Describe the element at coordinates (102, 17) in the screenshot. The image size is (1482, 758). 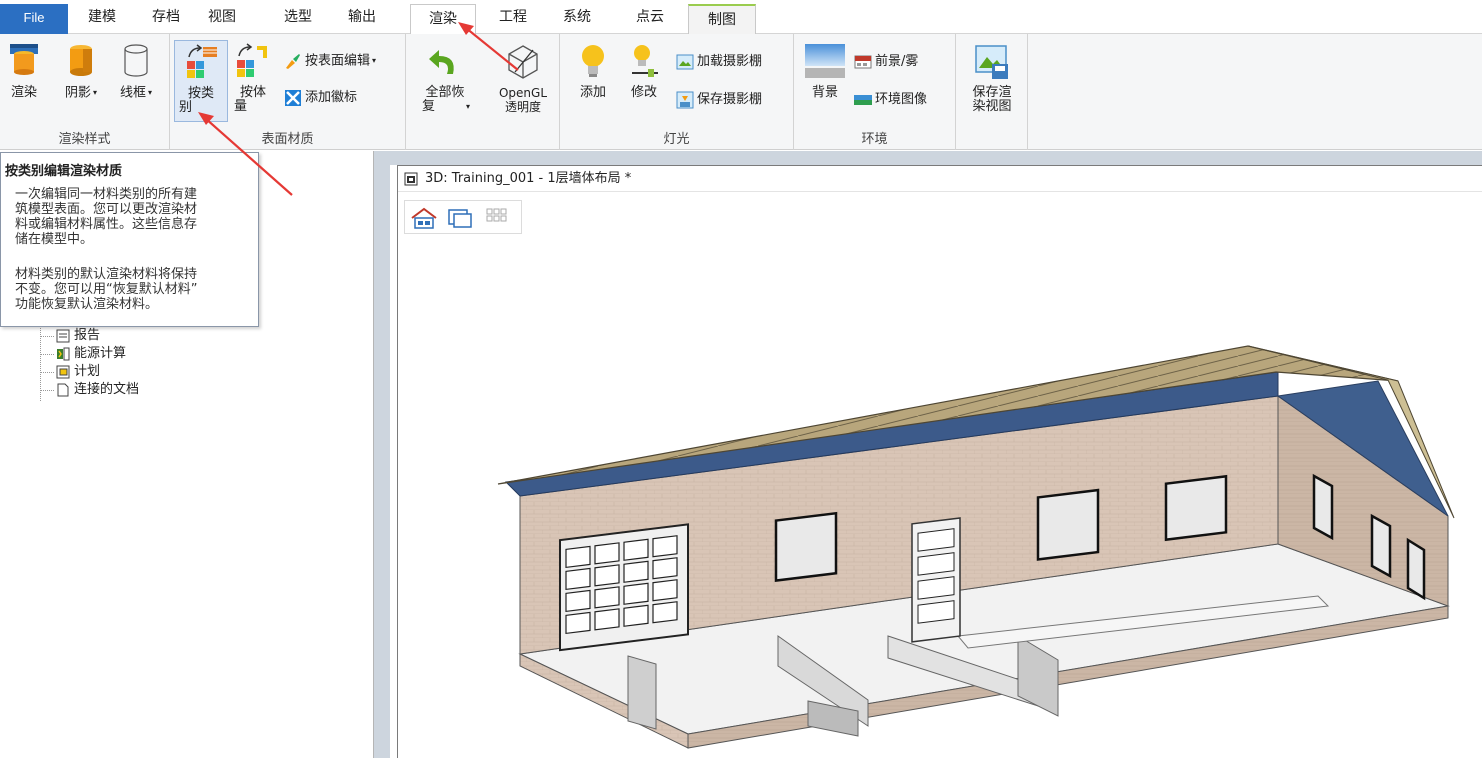
I see `tab-modeling: 建模` at that location.